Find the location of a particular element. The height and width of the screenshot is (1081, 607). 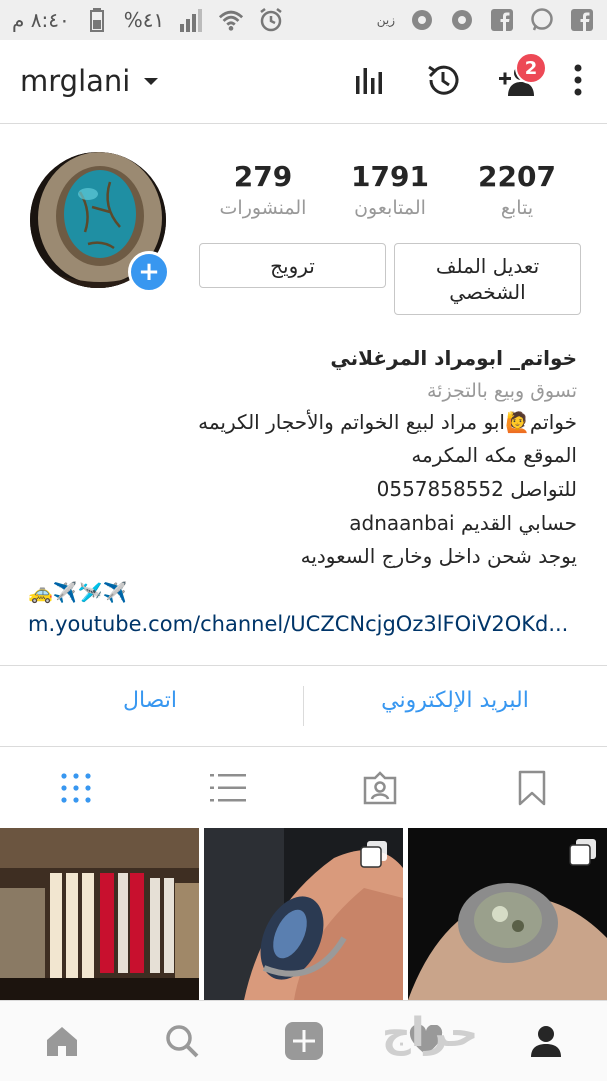

posts-count: 279 is located at coordinates (263, 176).